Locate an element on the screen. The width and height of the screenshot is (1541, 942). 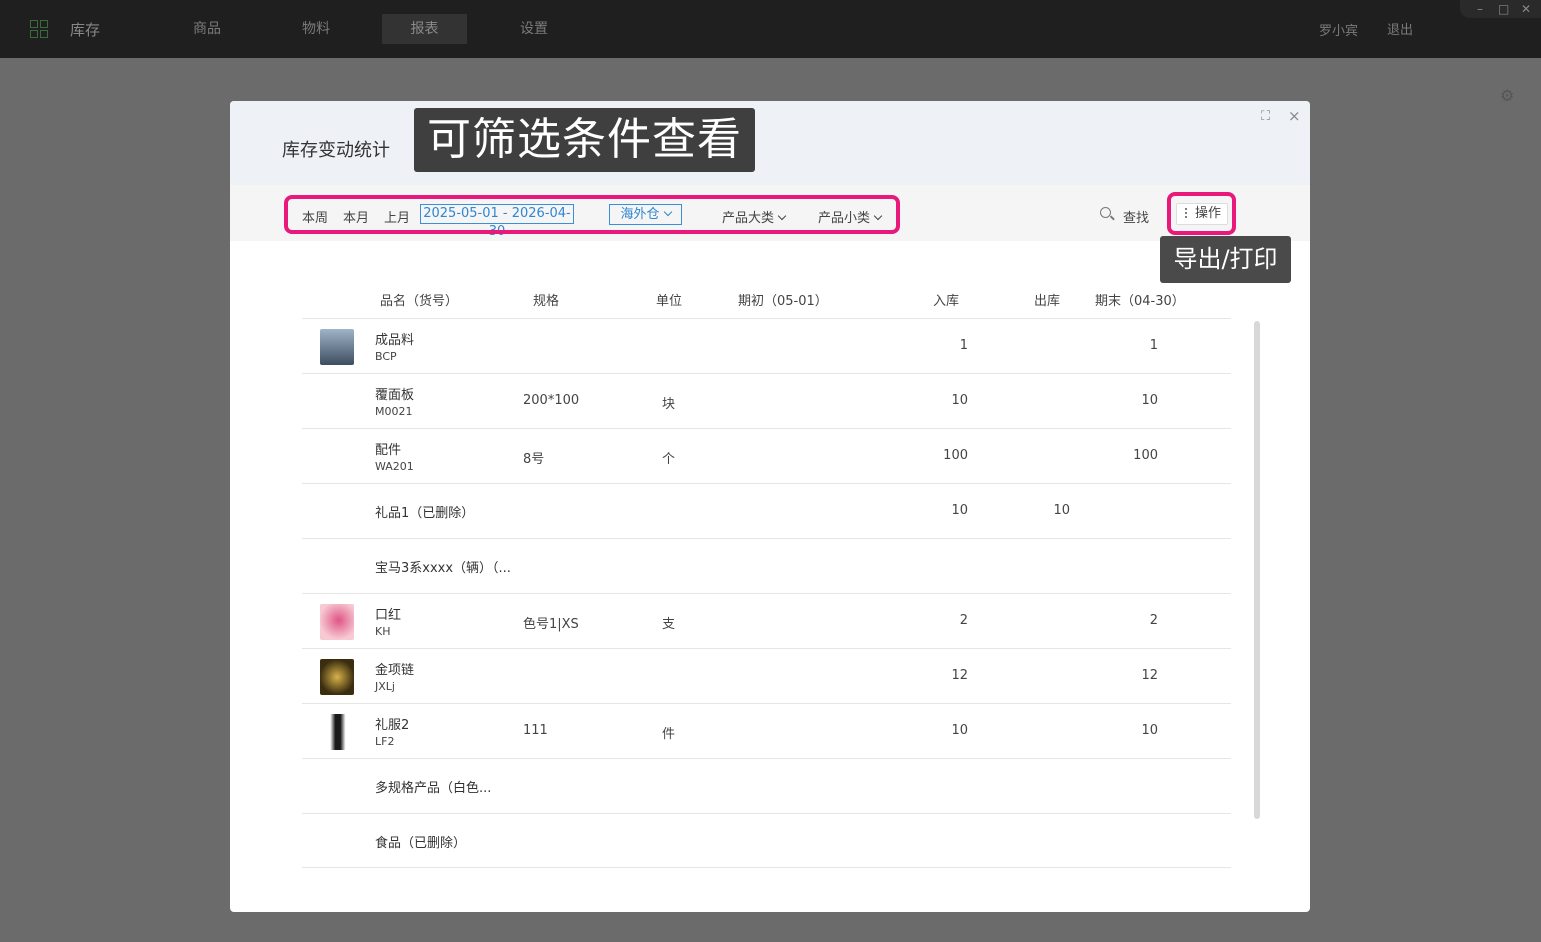
spec: 200*100 is located at coordinates (551, 400).